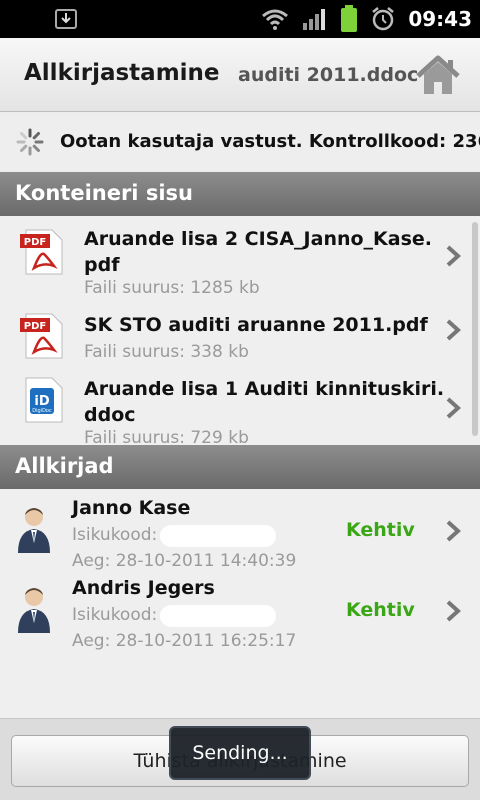  Describe the element at coordinates (256, 325) in the screenshot. I see `file-name: SK STO auditi aruanne 2011.pdf` at that location.